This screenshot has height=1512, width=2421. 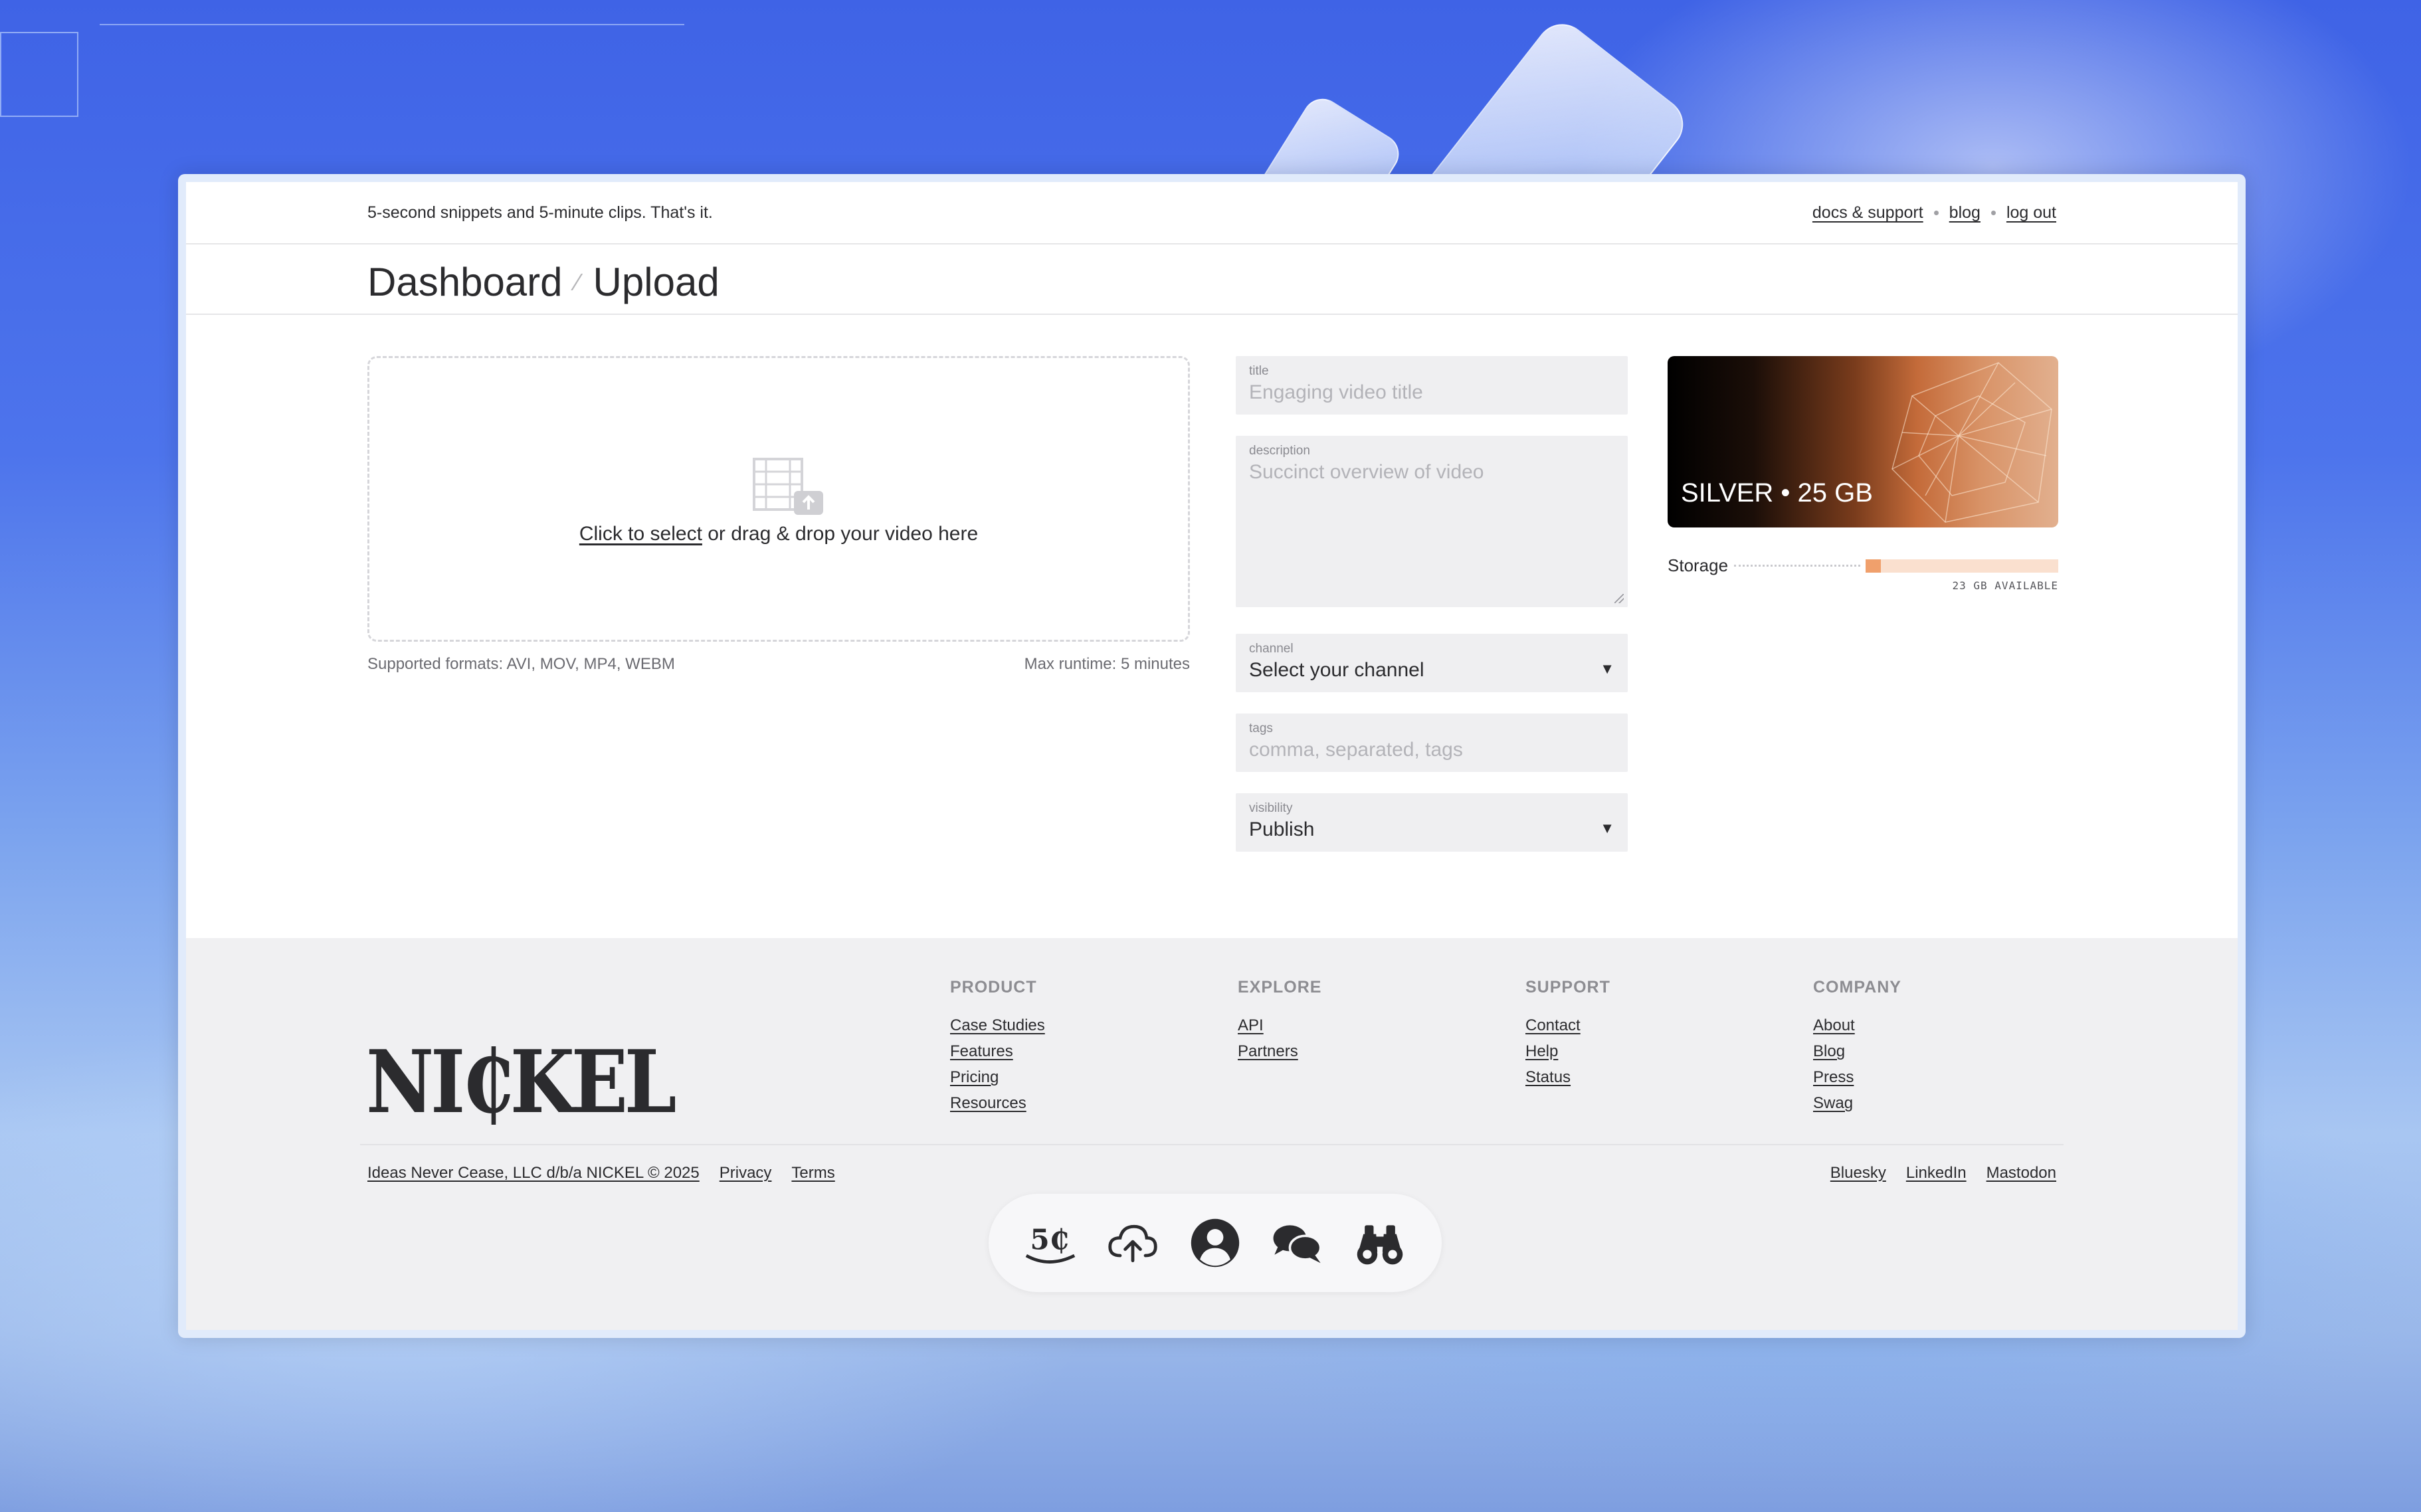 I want to click on channel-select: channel Select your channel ▼, so click(x=1432, y=663).